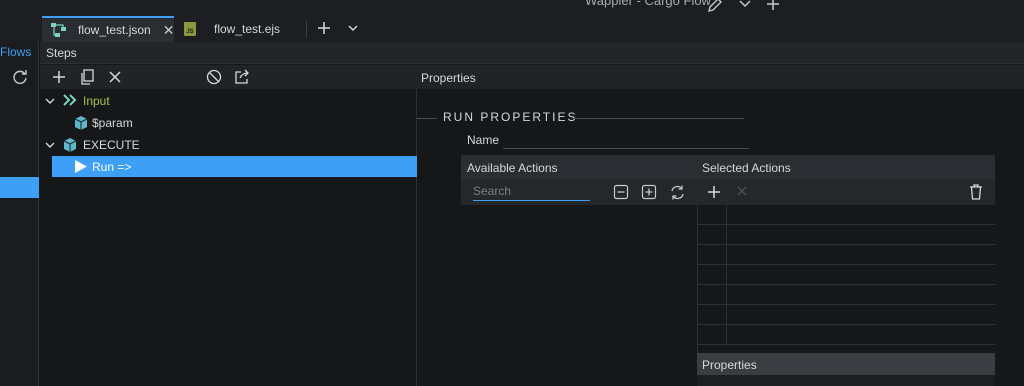 The width and height of the screenshot is (1024, 386). Describe the element at coordinates (448, 78) in the screenshot. I see `properties-title: Properties` at that location.